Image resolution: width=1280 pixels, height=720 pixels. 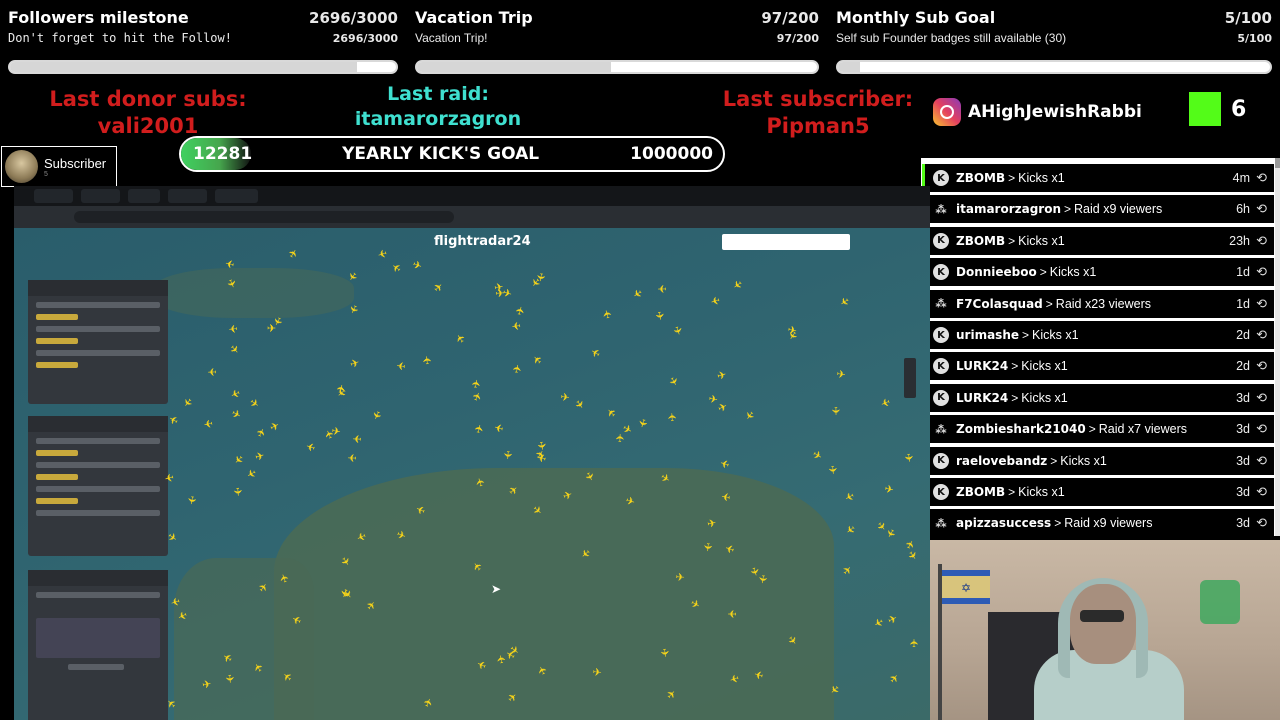 I want to click on address-field, so click(x=264, y=217).